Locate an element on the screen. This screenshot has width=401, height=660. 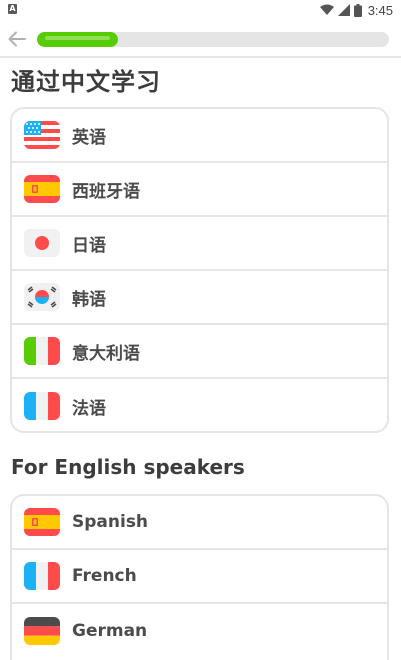
language-label: 法语 is located at coordinates (89, 408).